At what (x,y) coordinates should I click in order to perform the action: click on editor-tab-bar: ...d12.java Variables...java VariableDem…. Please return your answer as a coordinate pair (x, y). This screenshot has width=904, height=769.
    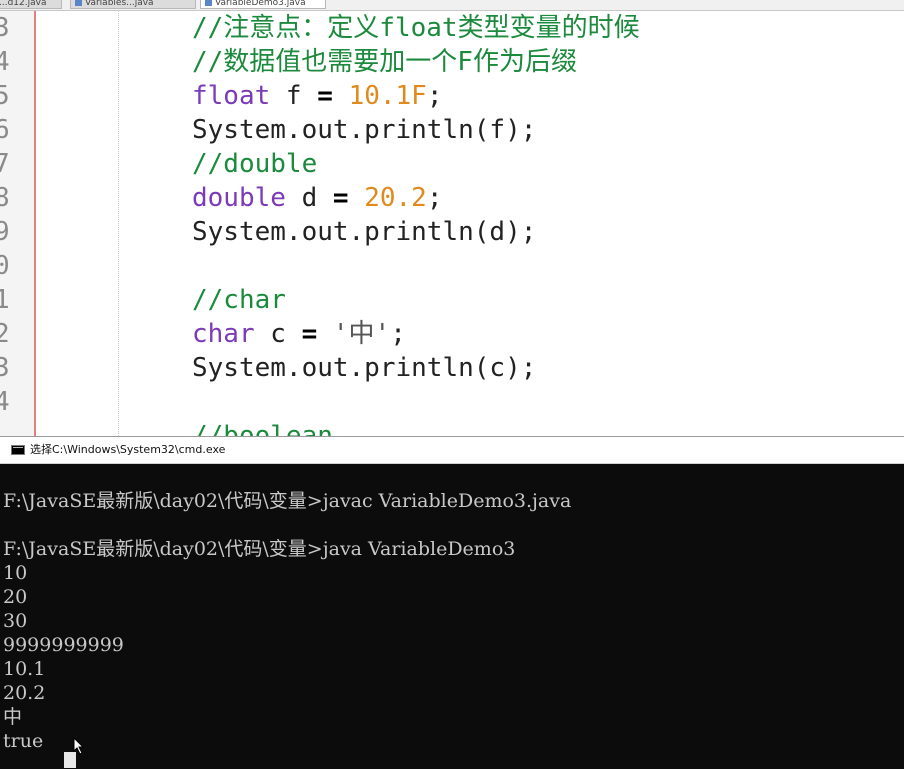
    Looking at the image, I should click on (452, 5).